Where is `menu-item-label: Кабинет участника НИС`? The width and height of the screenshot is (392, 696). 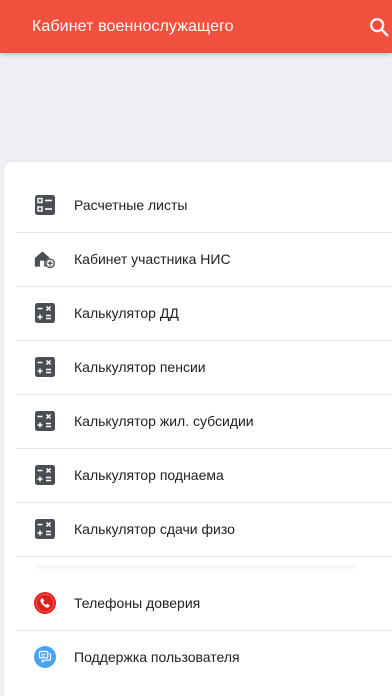 menu-item-label: Кабинет участника НИС is located at coordinates (152, 259).